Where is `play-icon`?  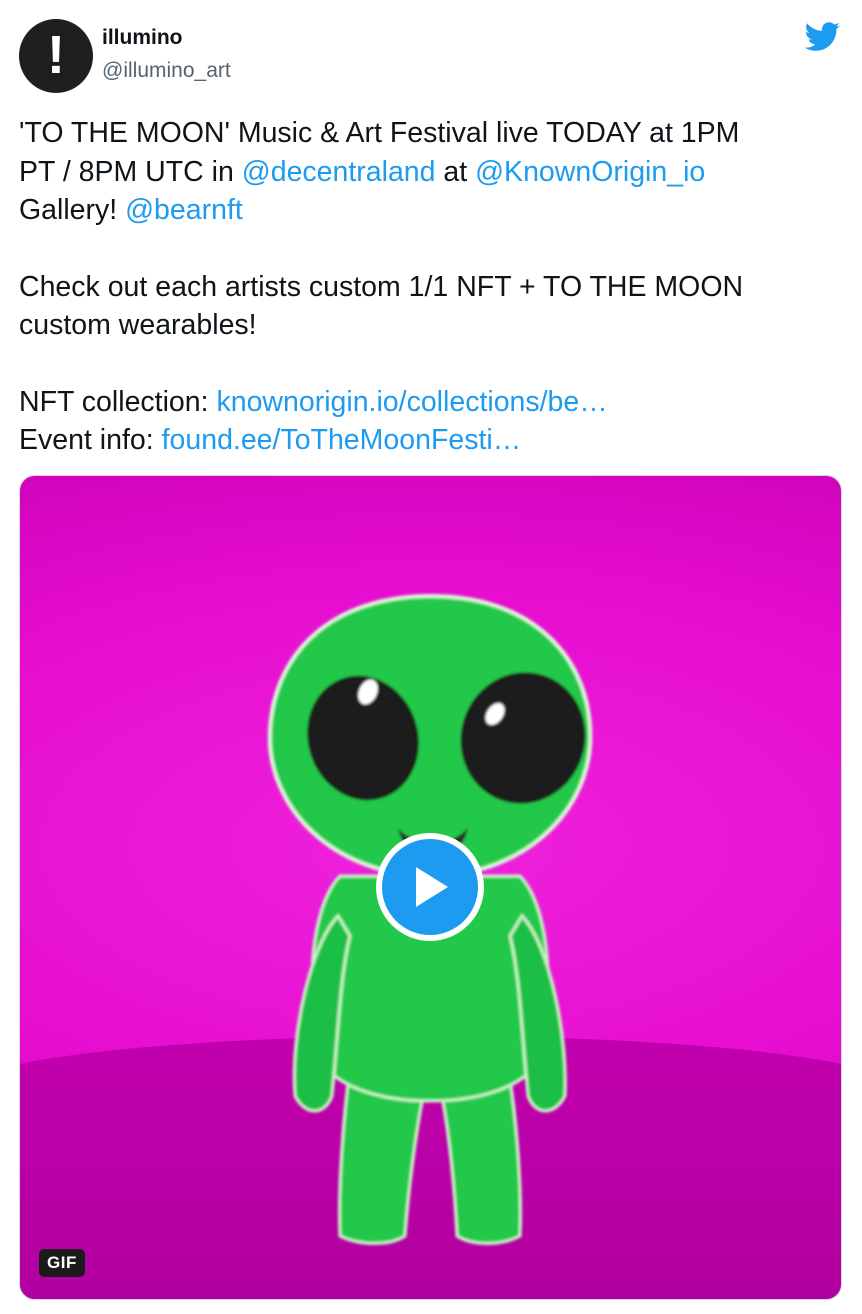 play-icon is located at coordinates (432, 887).